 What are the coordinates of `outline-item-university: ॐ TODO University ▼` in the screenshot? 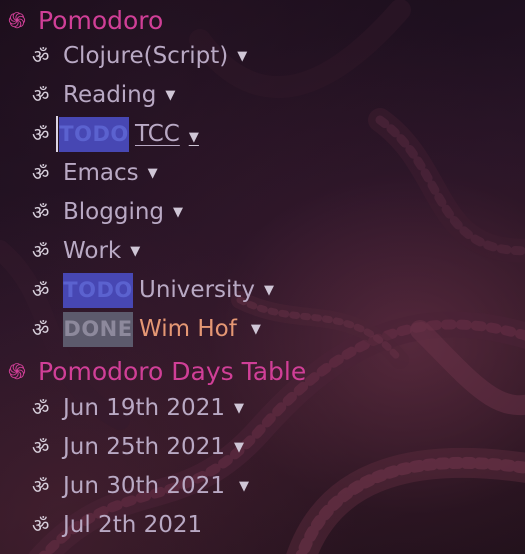 It's located at (153, 290).